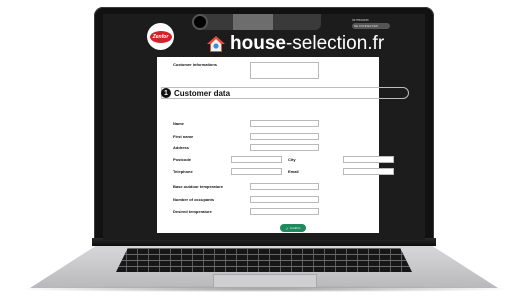 This screenshot has height=297, width=527. I want to click on desired-temperature-input, so click(284, 211).